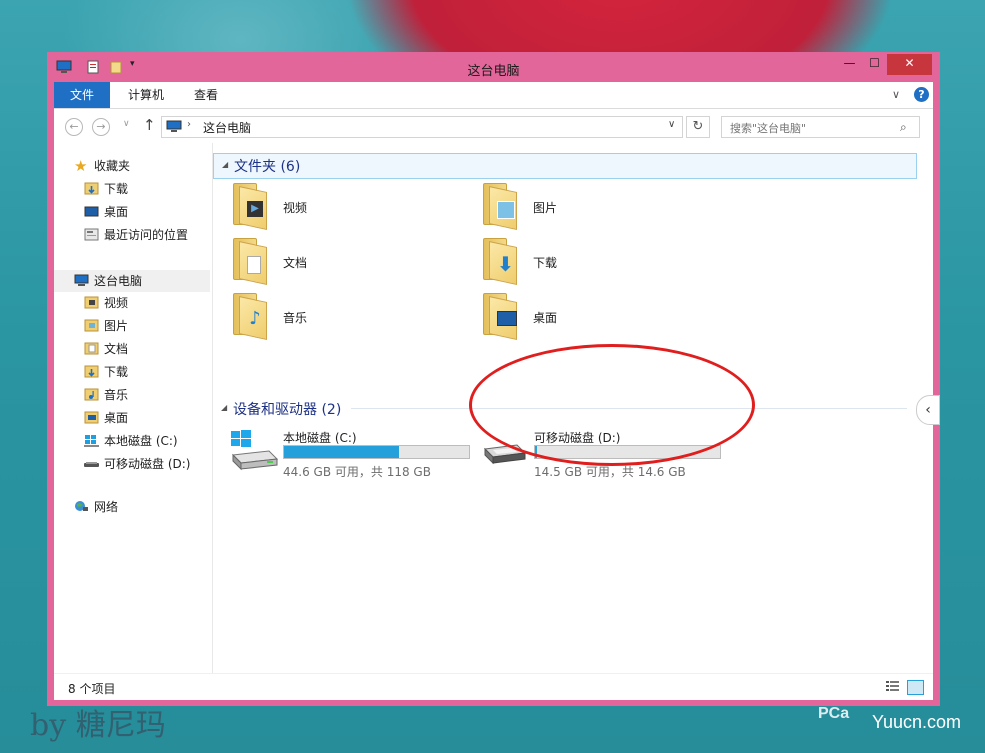  Describe the element at coordinates (287, 410) in the screenshot. I see `group-title: 设备和驱动器 (2)` at that location.